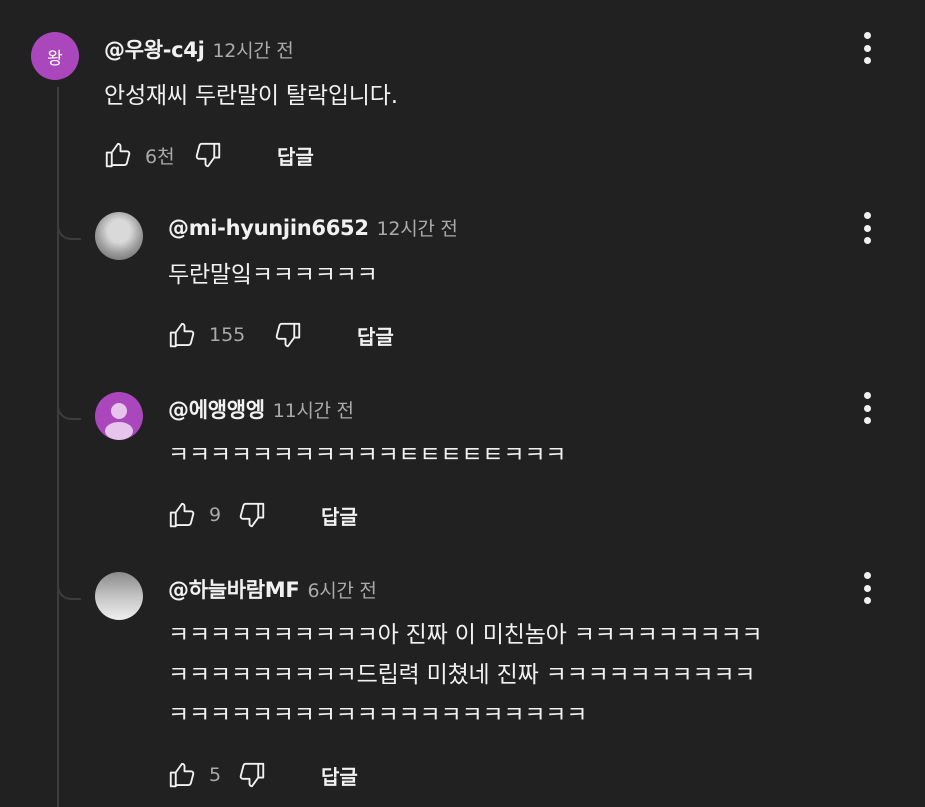  I want to click on comment-timestamp: 11시간 전, so click(313, 409).